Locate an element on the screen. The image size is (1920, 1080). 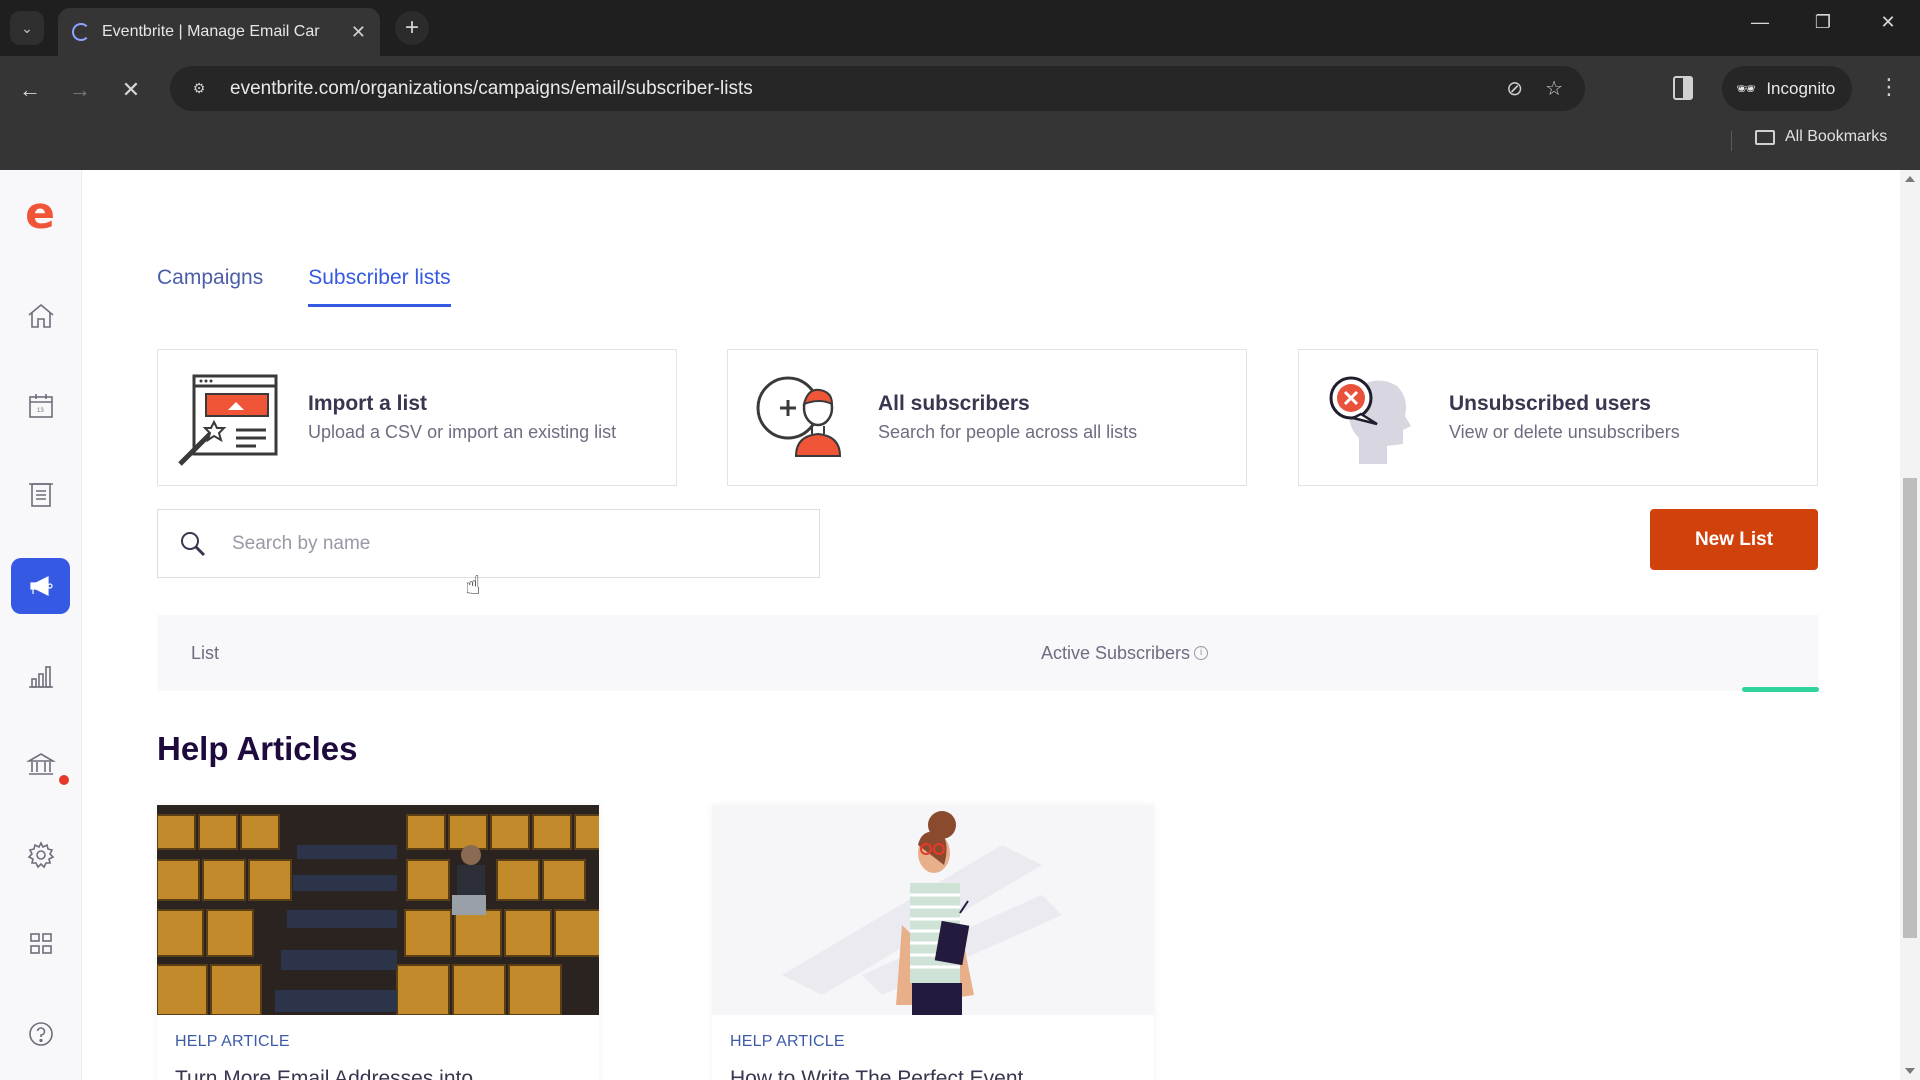
article-title: How to Write The Perfect Event is located at coordinates (876, 1073).